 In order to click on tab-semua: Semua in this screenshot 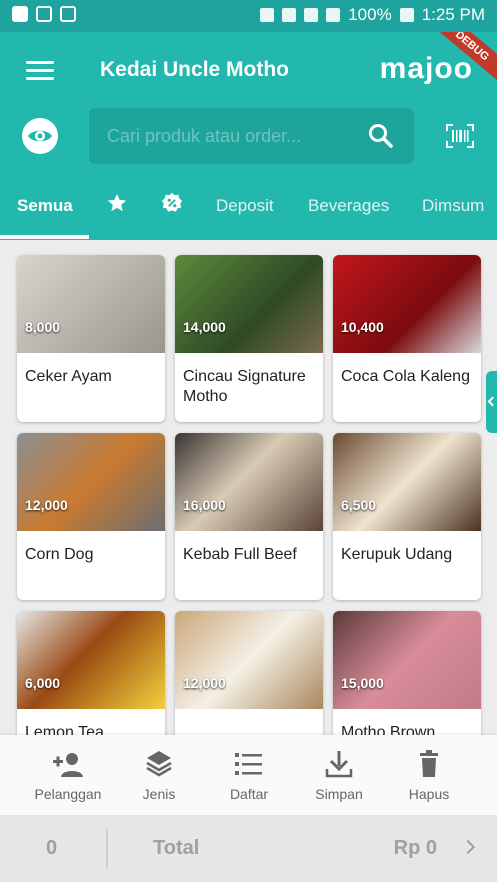, I will do `click(45, 212)`.